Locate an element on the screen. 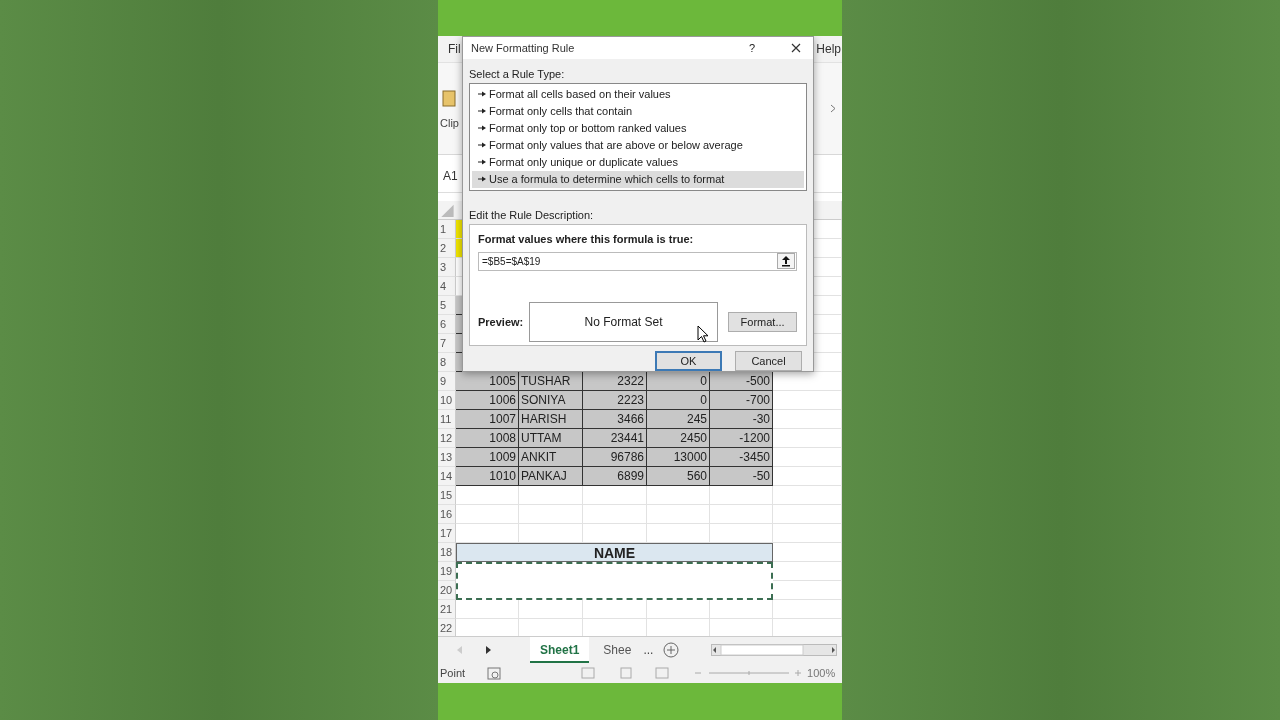  close-icon is located at coordinates (796, 47).